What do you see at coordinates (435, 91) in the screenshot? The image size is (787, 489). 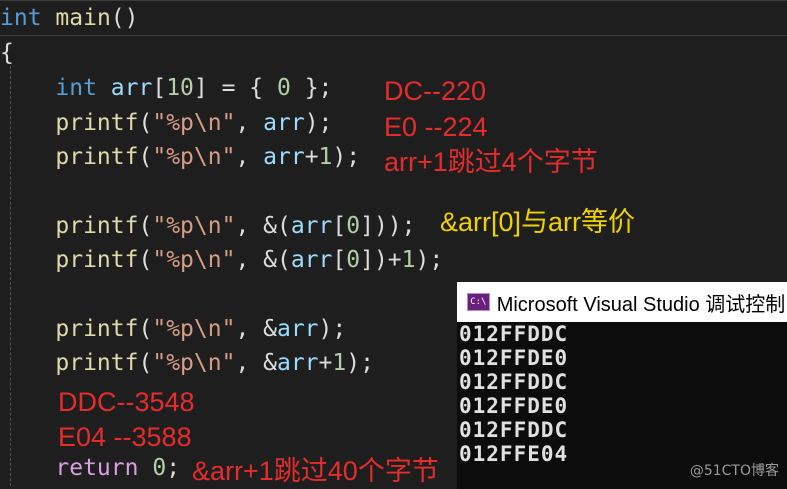 I see `annotation-dc-220: DC--220` at bounding box center [435, 91].